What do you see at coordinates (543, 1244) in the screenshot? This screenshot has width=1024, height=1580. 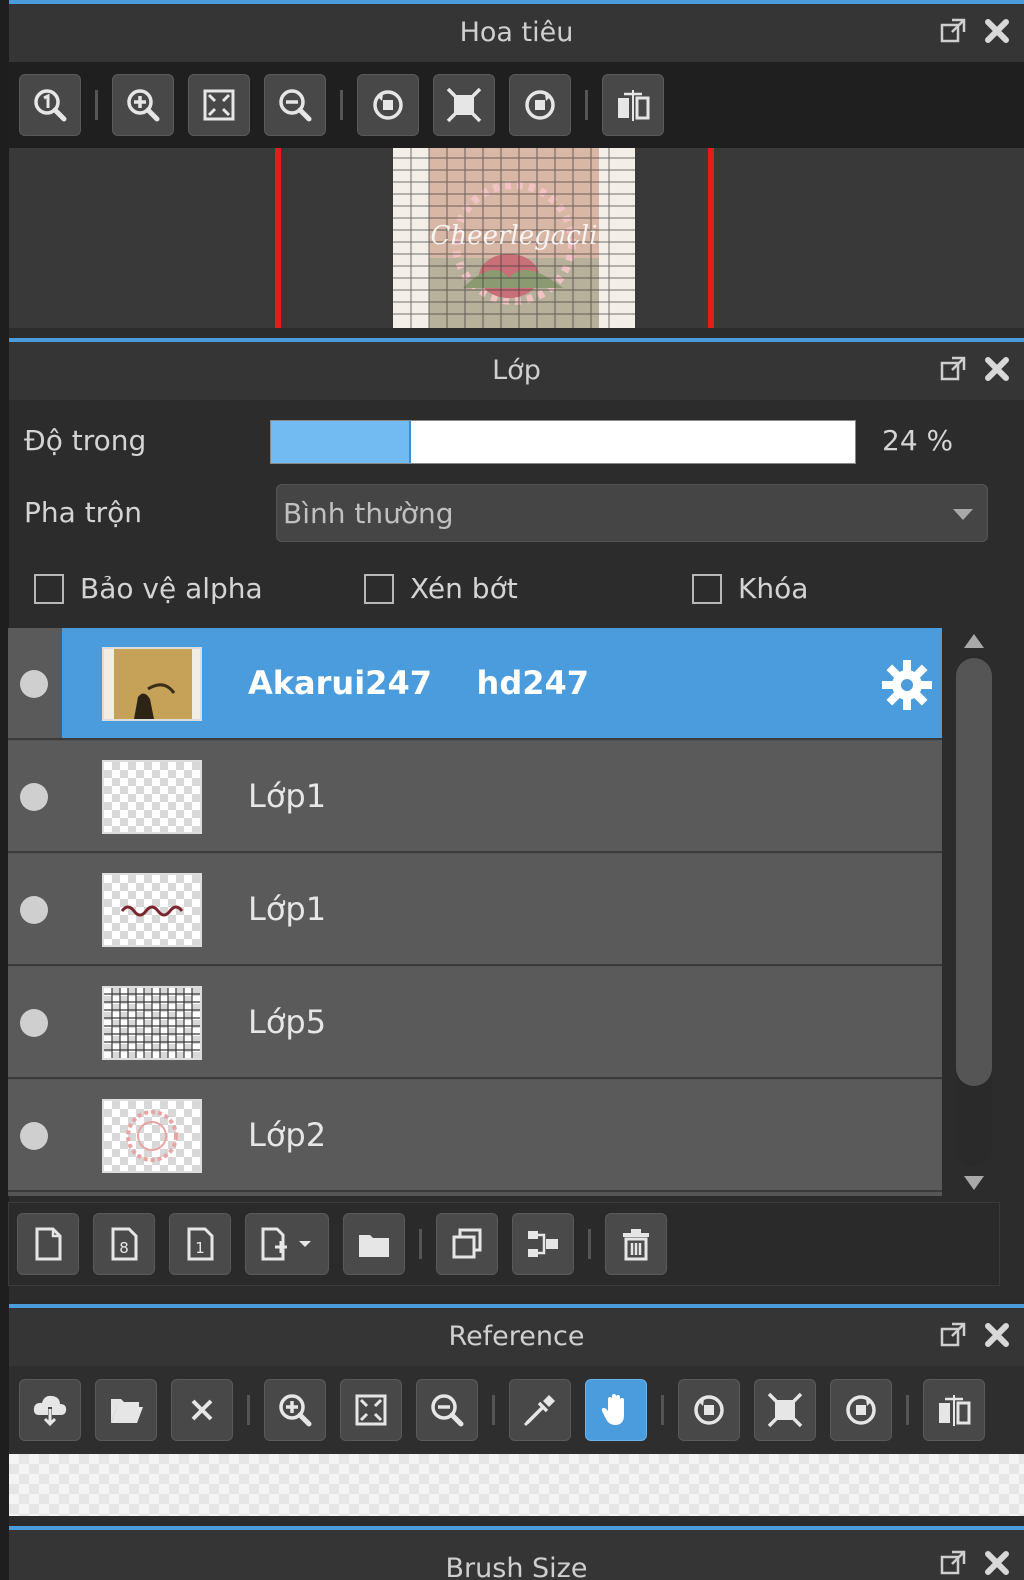 I see `merge-layer-button` at bounding box center [543, 1244].